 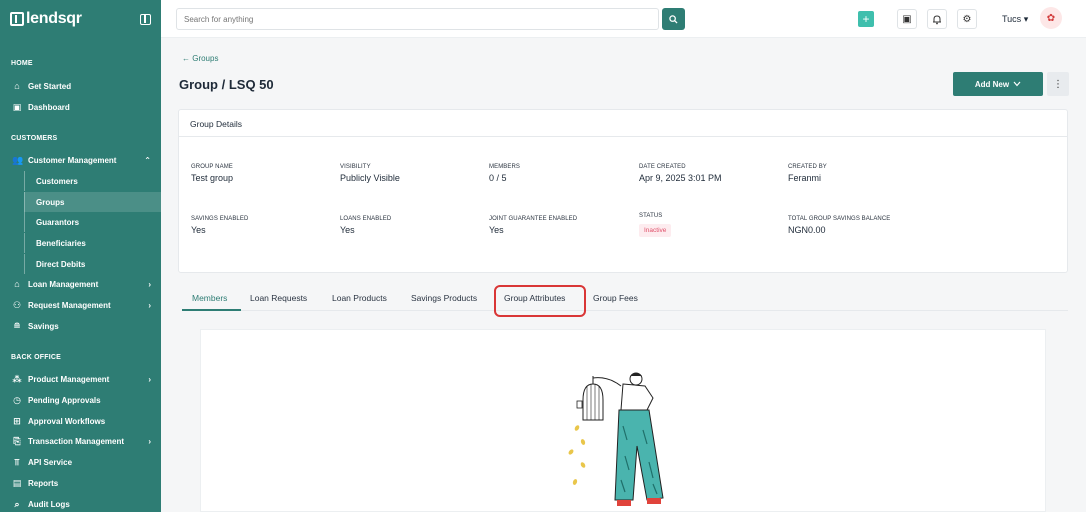 I want to click on field-label: LOANS ENABLED, so click(x=366, y=219).